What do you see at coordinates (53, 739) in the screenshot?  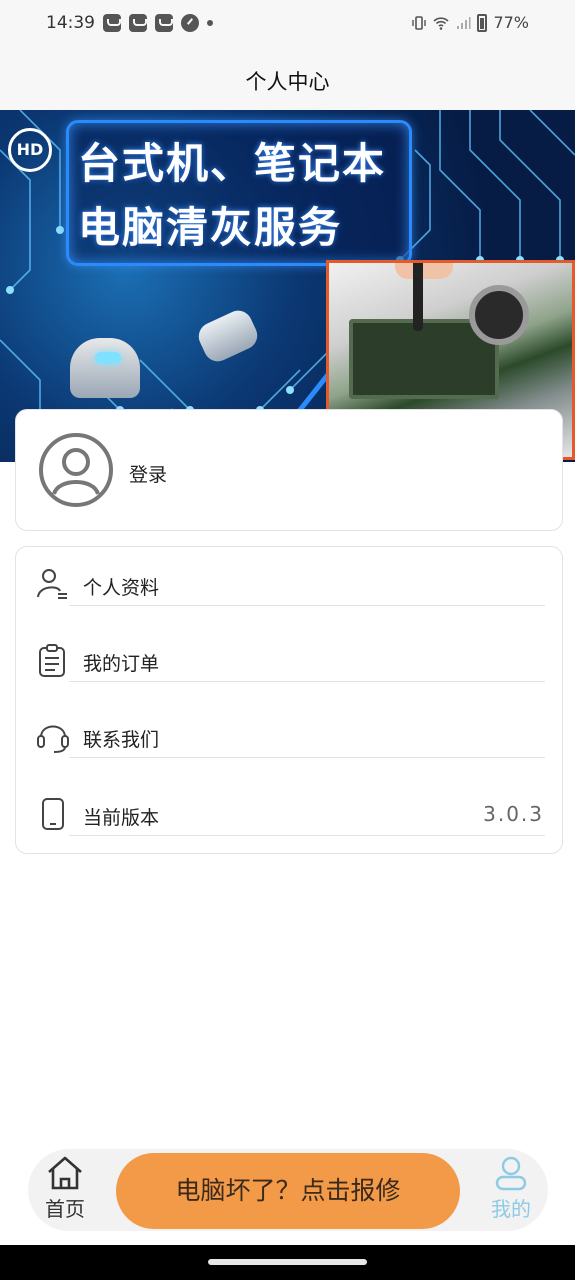 I see `headset-icon` at bounding box center [53, 739].